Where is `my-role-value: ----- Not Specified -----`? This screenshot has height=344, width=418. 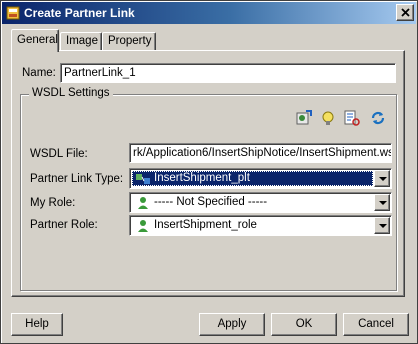
my-role-value: ----- Not Specified ----- is located at coordinates (252, 202).